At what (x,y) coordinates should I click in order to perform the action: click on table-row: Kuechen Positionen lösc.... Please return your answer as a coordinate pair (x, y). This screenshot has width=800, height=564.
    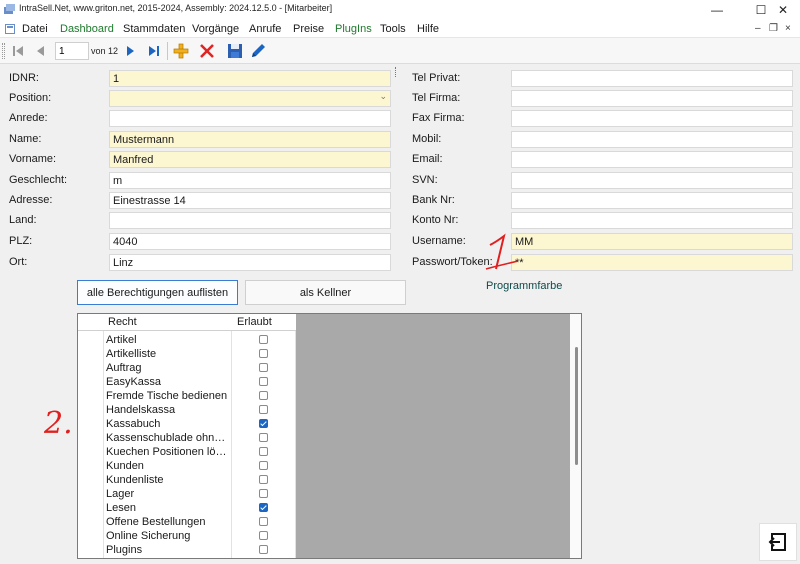
    Looking at the image, I should click on (187, 452).